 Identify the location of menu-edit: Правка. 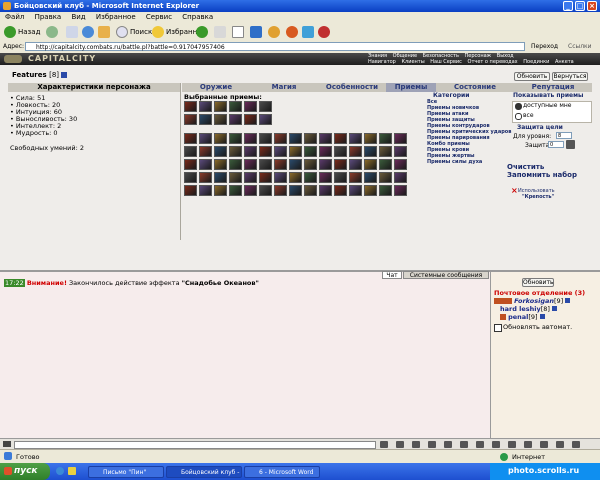
(48, 17).